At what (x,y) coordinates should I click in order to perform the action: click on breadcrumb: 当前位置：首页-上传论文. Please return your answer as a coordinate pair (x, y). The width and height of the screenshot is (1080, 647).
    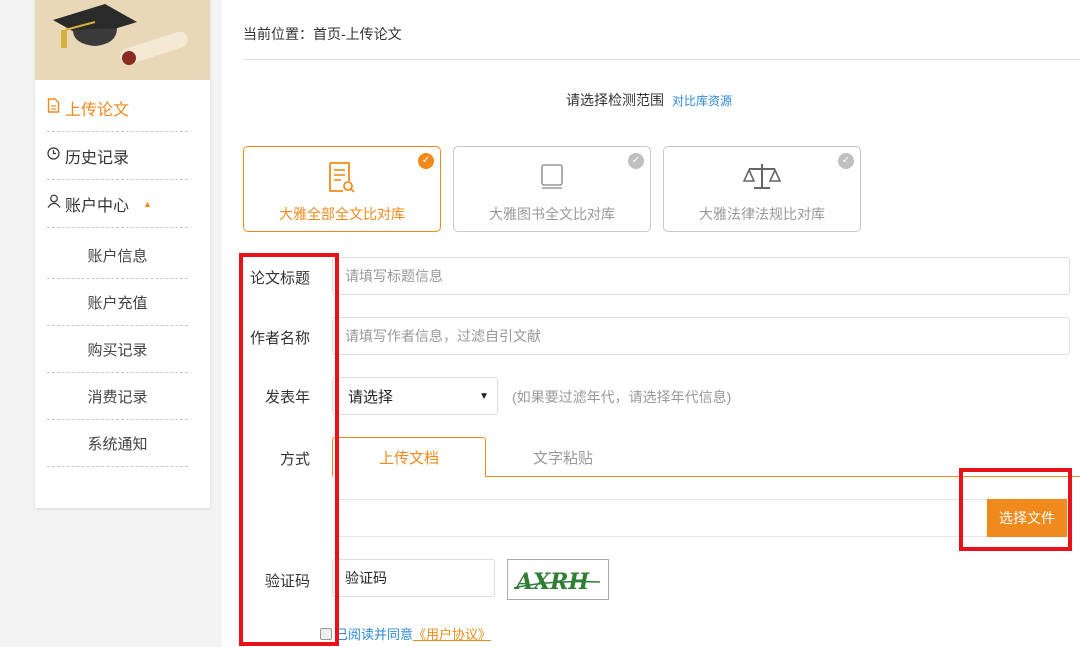
    Looking at the image, I should click on (322, 34).